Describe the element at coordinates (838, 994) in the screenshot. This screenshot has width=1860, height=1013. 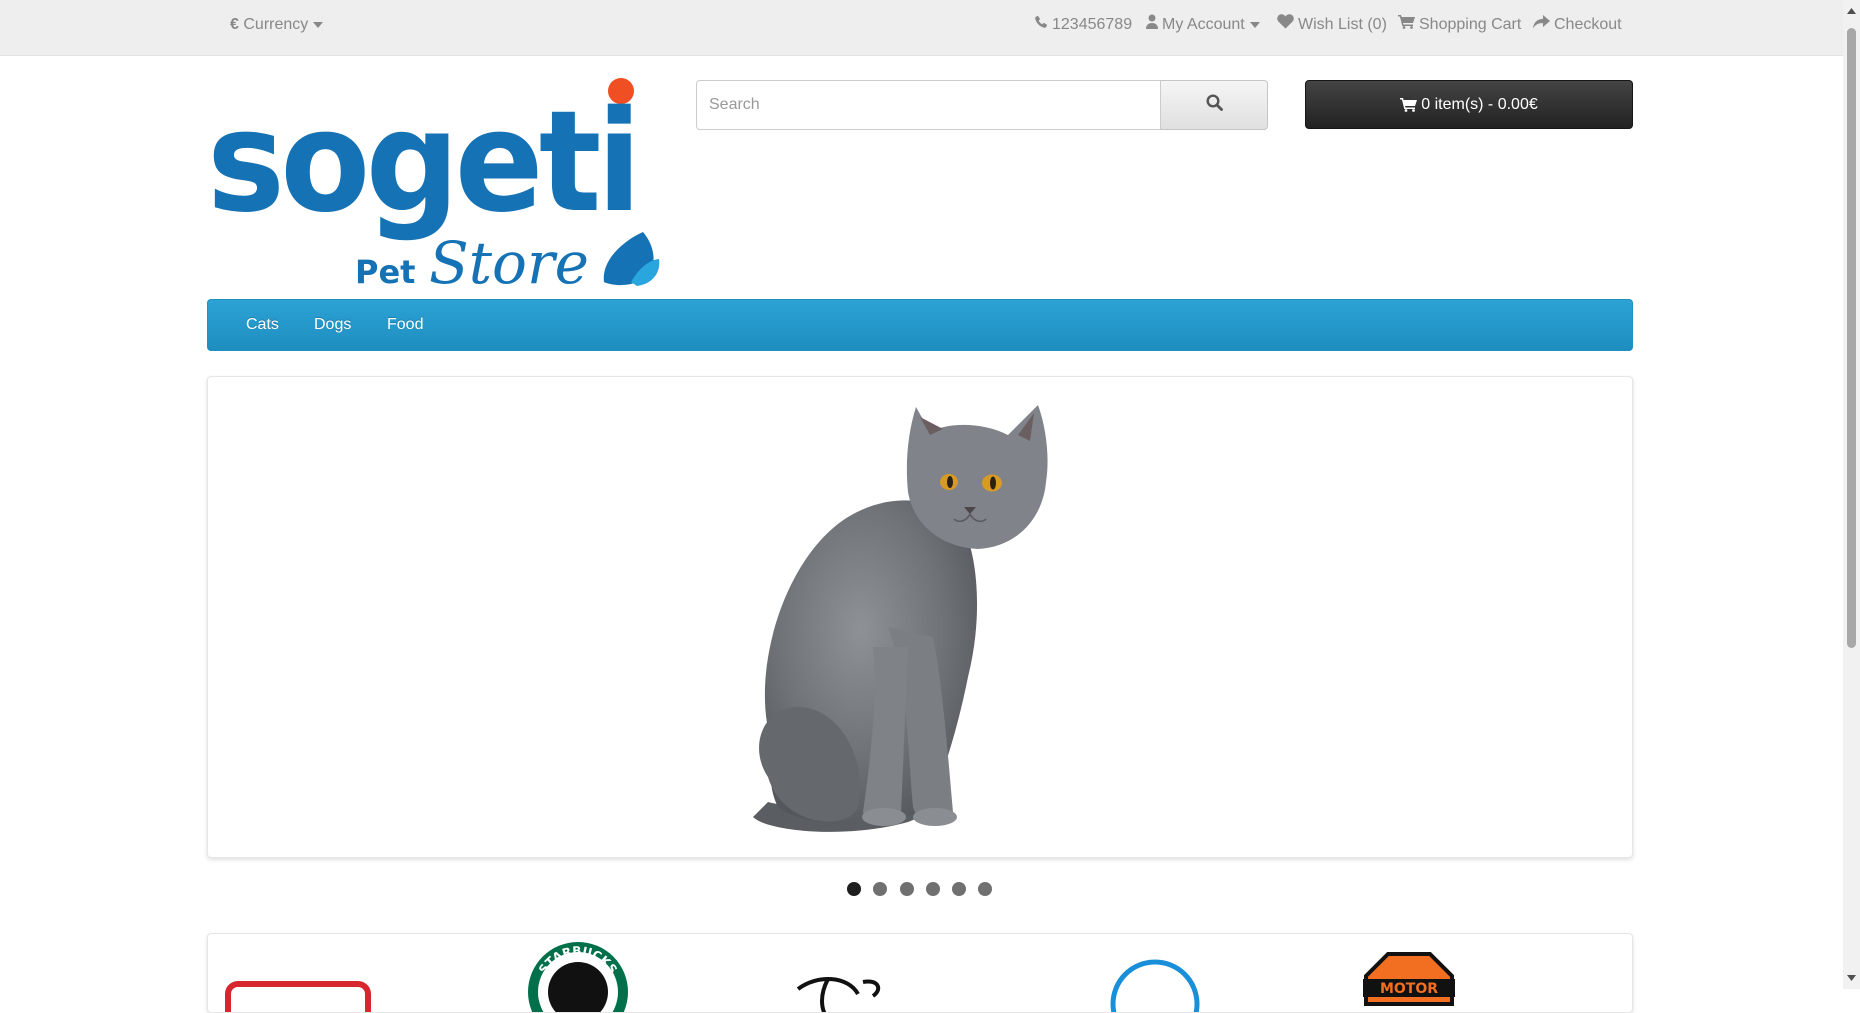
I see `brand-logo-disney` at that location.